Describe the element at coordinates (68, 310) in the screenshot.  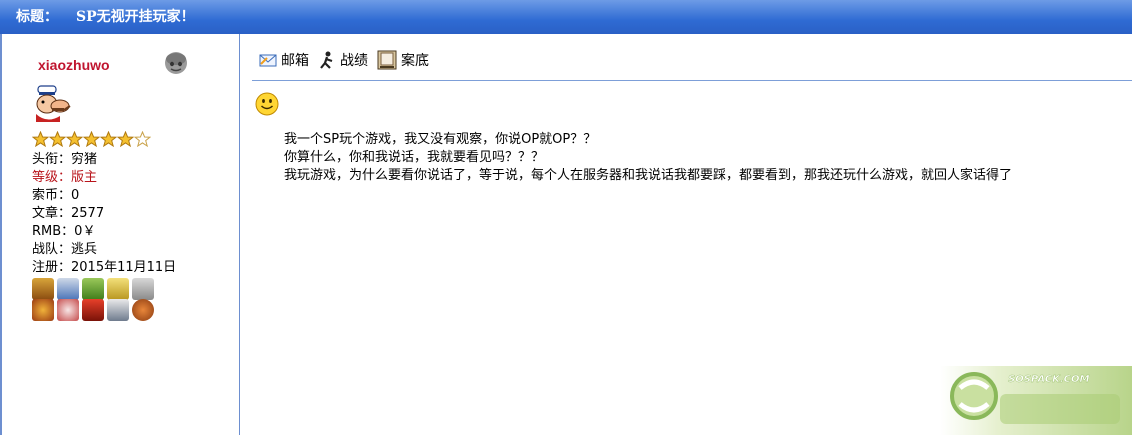
I see `medal-7-icon` at that location.